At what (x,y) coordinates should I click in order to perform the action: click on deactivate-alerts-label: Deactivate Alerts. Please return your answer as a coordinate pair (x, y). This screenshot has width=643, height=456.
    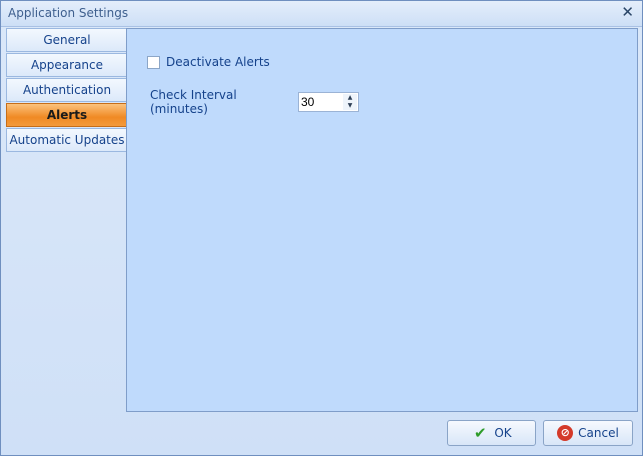
    Looking at the image, I should click on (218, 62).